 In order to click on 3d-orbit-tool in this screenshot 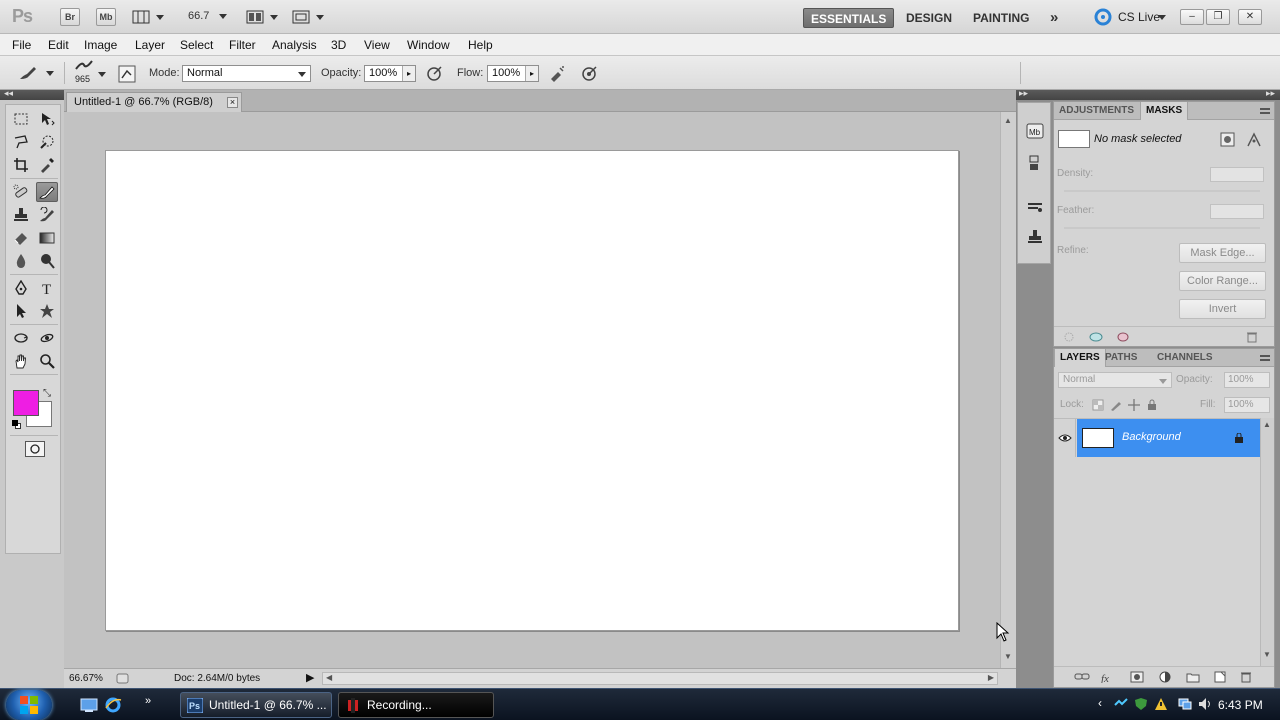, I will do `click(47, 338)`.